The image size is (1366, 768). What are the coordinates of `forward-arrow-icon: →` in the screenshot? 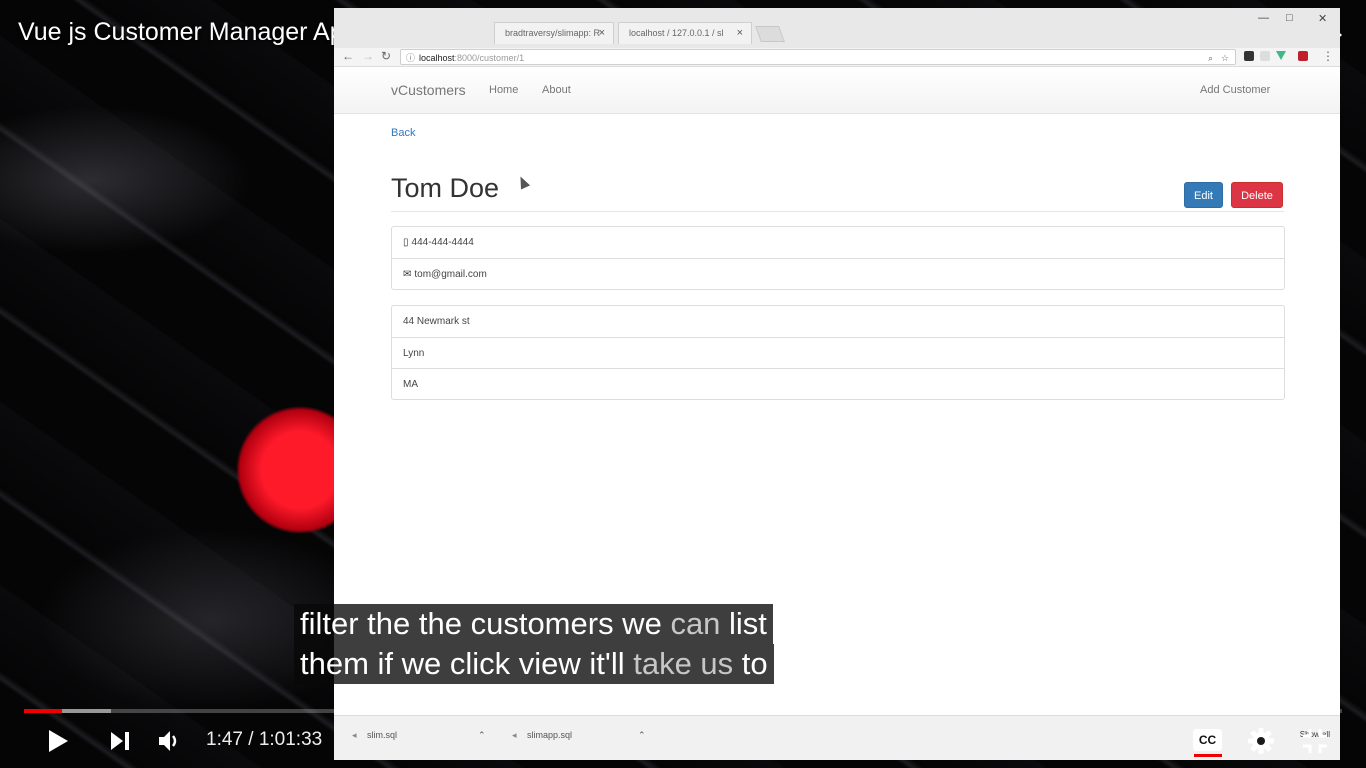 It's located at (368, 56).